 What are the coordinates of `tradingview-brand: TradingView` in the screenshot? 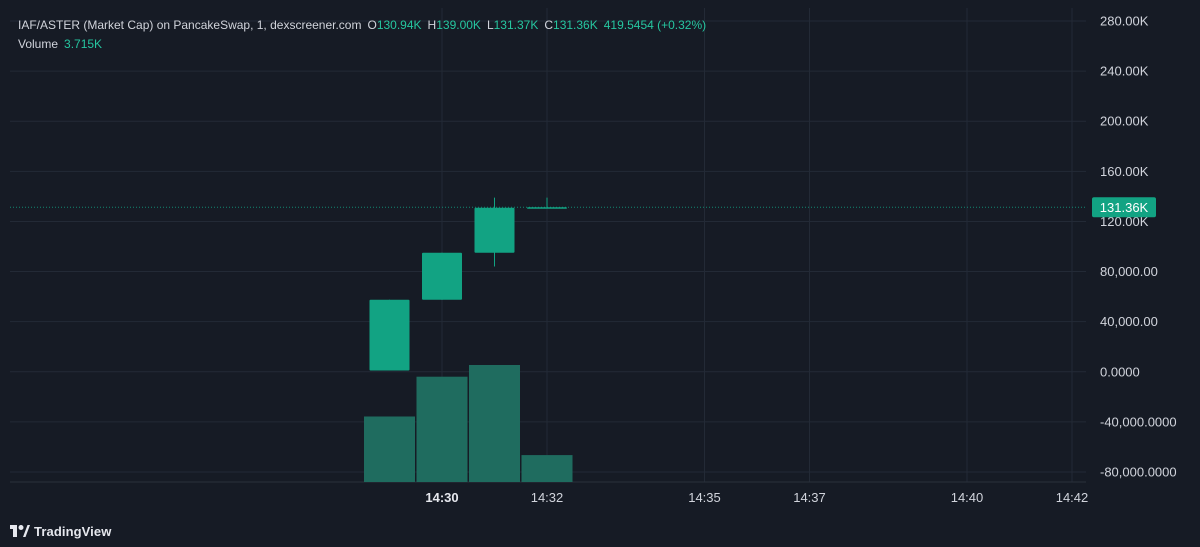 It's located at (60, 531).